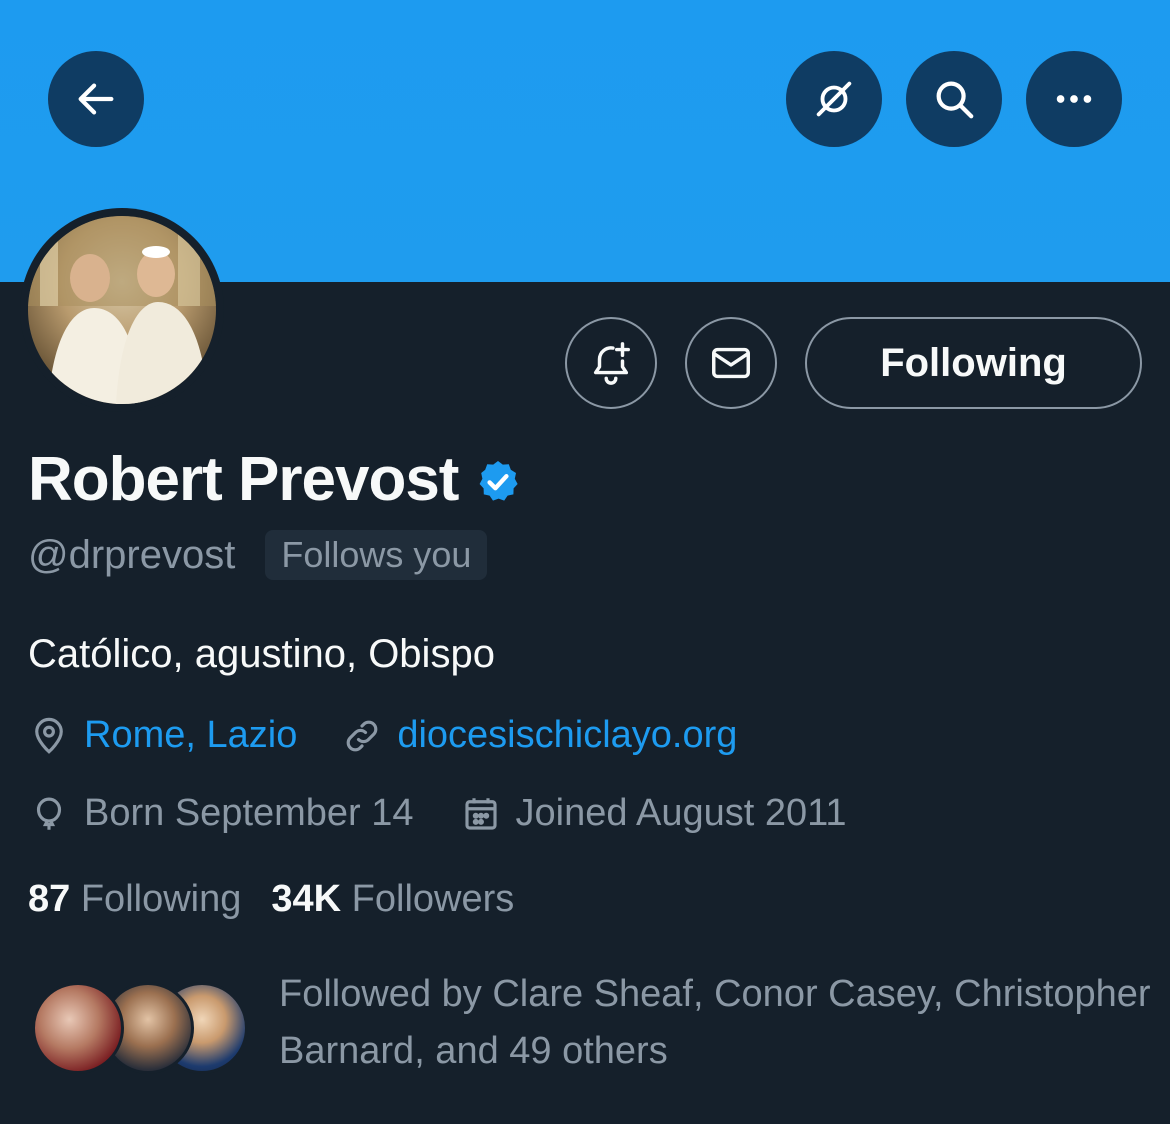 Image resolution: width=1170 pixels, height=1124 pixels. I want to click on profile-avatar, so click(122, 310).